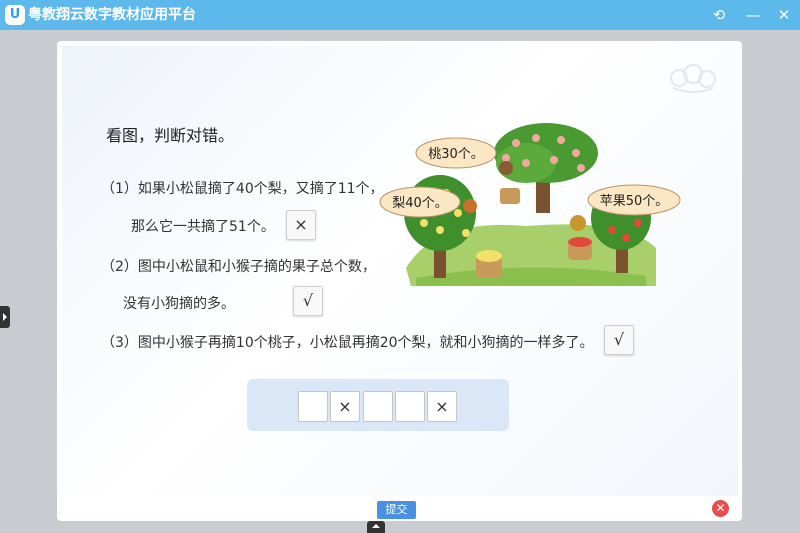 This screenshot has height=533, width=800. What do you see at coordinates (112, 15) in the screenshot?
I see `app-title: 粤教翔云数字教材应用平台` at bounding box center [112, 15].